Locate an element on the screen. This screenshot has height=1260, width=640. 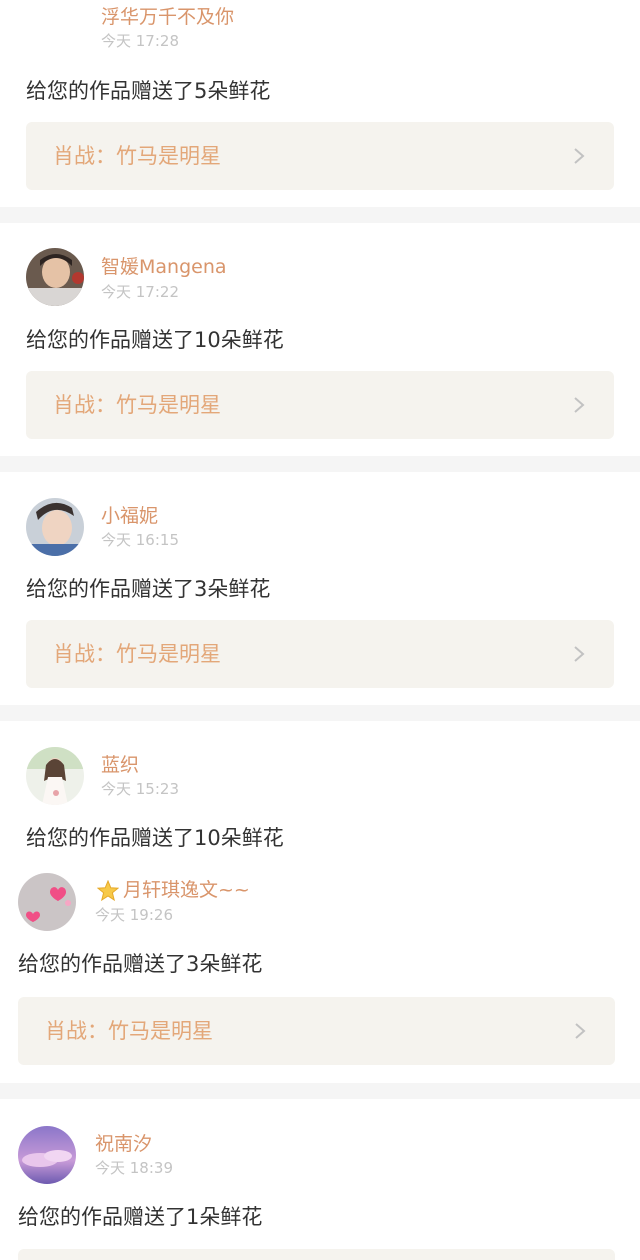
sender-name: 小福妮 is located at coordinates (129, 516).